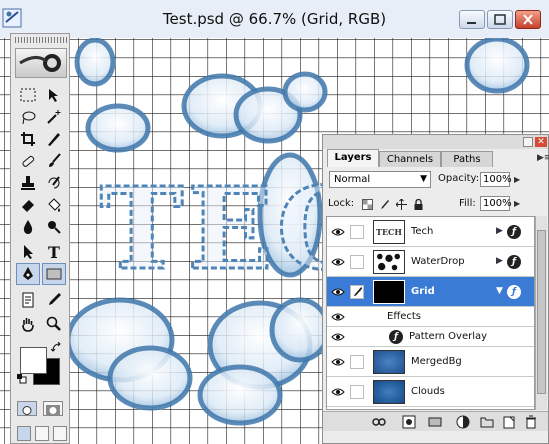  Describe the element at coordinates (54, 117) in the screenshot. I see `magic-wand-icon` at that location.